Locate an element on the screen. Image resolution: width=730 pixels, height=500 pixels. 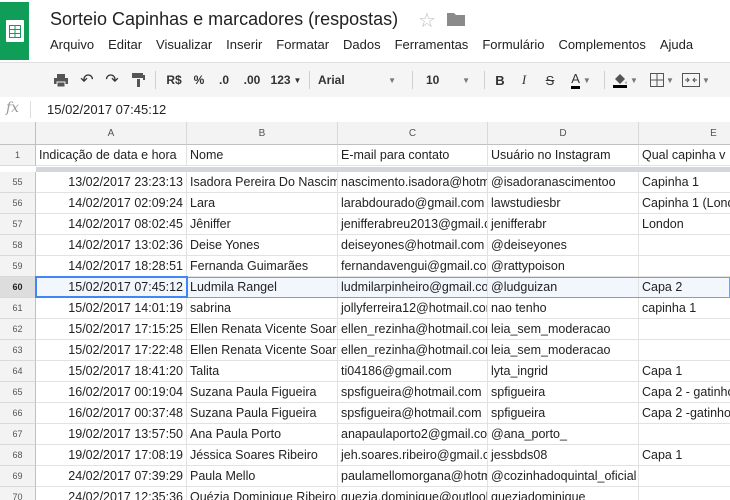
menu-editar: Editar is located at coordinates (125, 44).